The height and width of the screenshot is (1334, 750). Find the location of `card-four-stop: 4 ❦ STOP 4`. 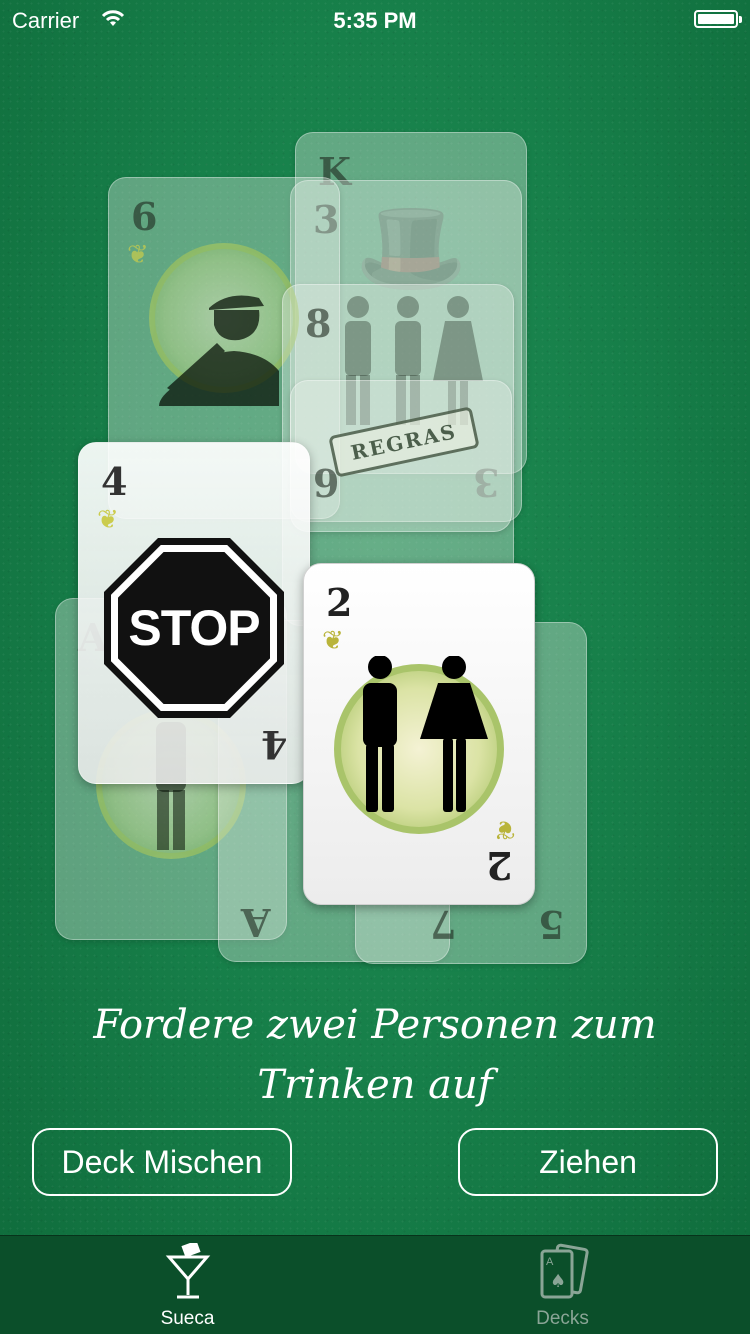

card-four-stop: 4 ❦ STOP 4 is located at coordinates (194, 613).